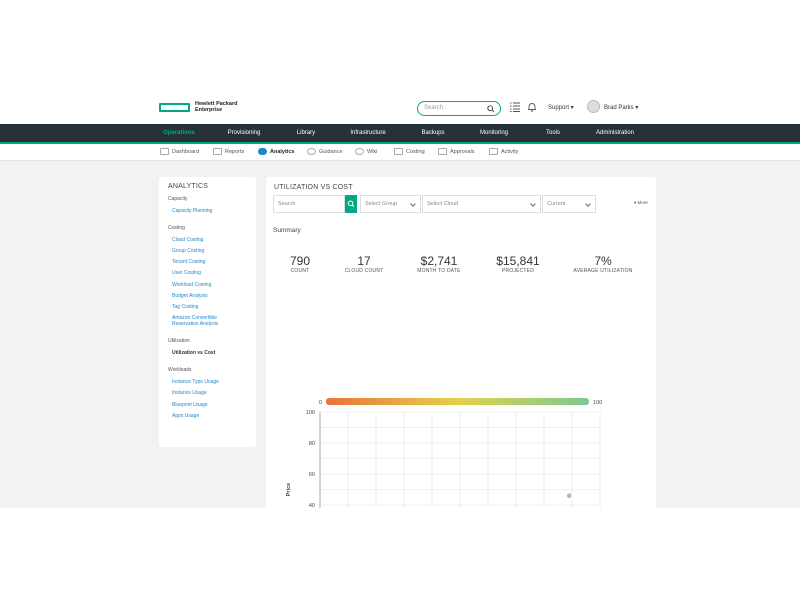  Describe the element at coordinates (367, 133) in the screenshot. I see `nav-infrastructure: Infrastructure` at that location.